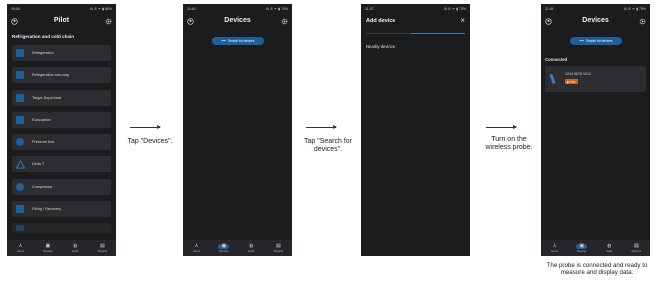  Describe the element at coordinates (191, 9) in the screenshot. I see `status-time: 11:40` at that location.